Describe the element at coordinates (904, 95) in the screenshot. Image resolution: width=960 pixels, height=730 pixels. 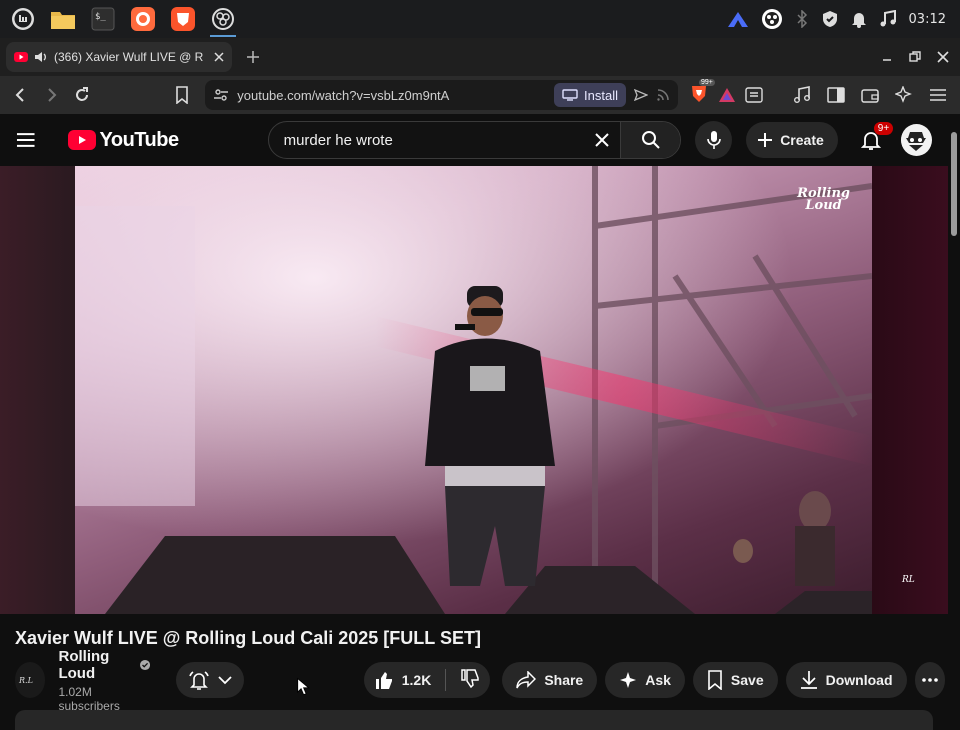
I see `leo-ai-button` at that location.